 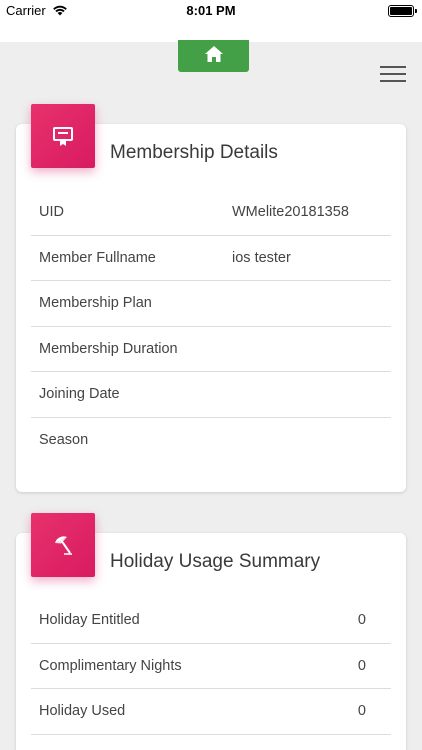 I want to click on home-icon, so click(x=214, y=56).